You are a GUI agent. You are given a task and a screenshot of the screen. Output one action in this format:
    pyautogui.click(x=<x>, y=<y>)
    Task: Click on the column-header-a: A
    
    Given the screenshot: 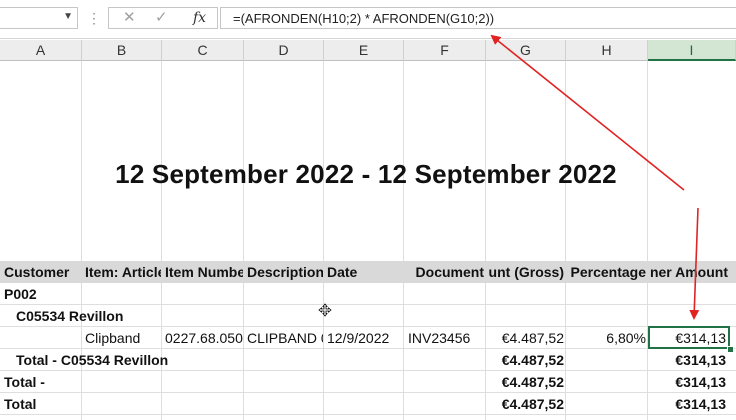 What is the action you would take?
    pyautogui.click(x=41, y=50)
    